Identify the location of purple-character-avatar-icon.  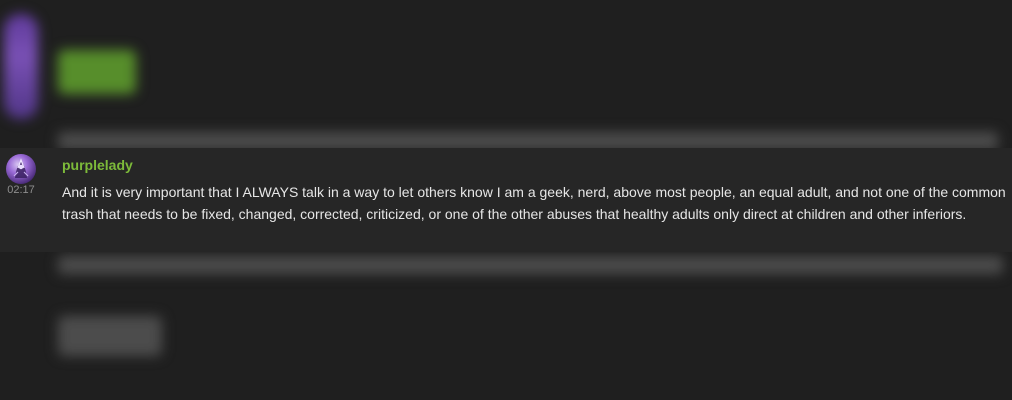
(21, 168).